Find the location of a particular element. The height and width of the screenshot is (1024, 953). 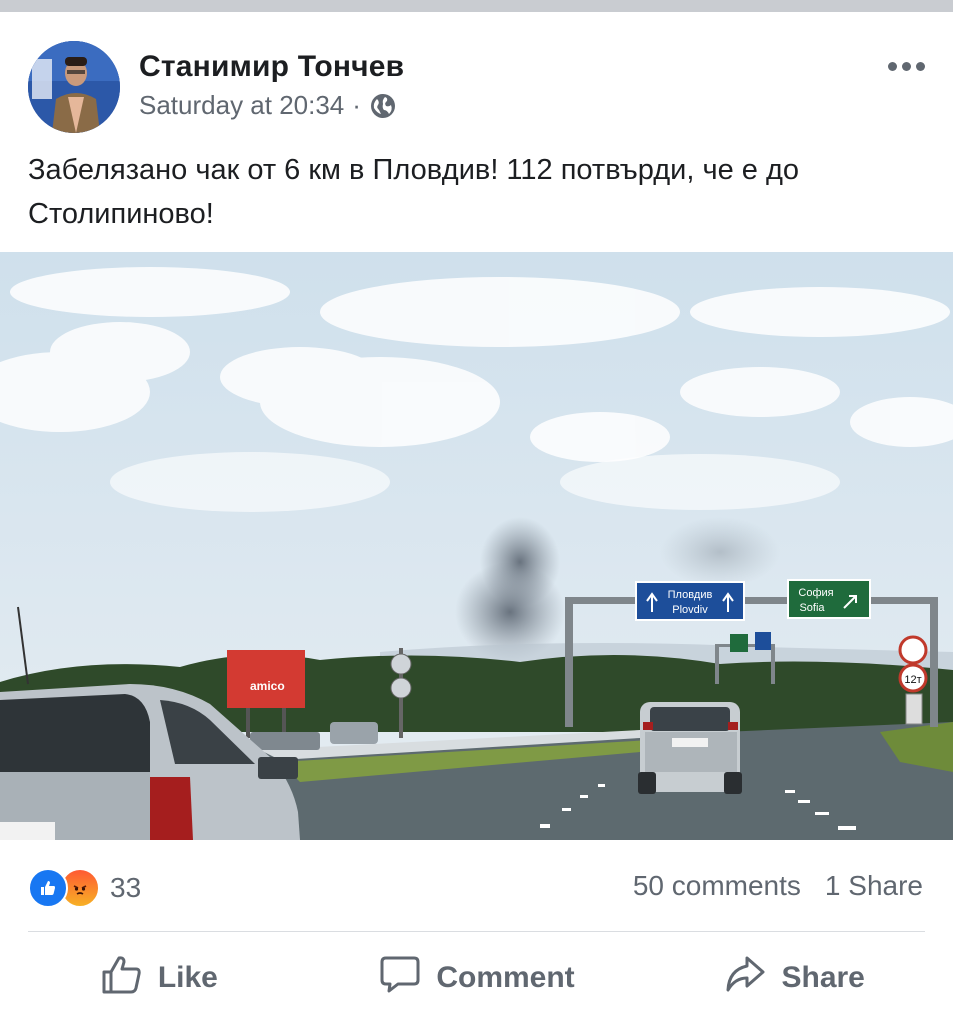

weight-limit-sign: 12т is located at coordinates (912, 680).